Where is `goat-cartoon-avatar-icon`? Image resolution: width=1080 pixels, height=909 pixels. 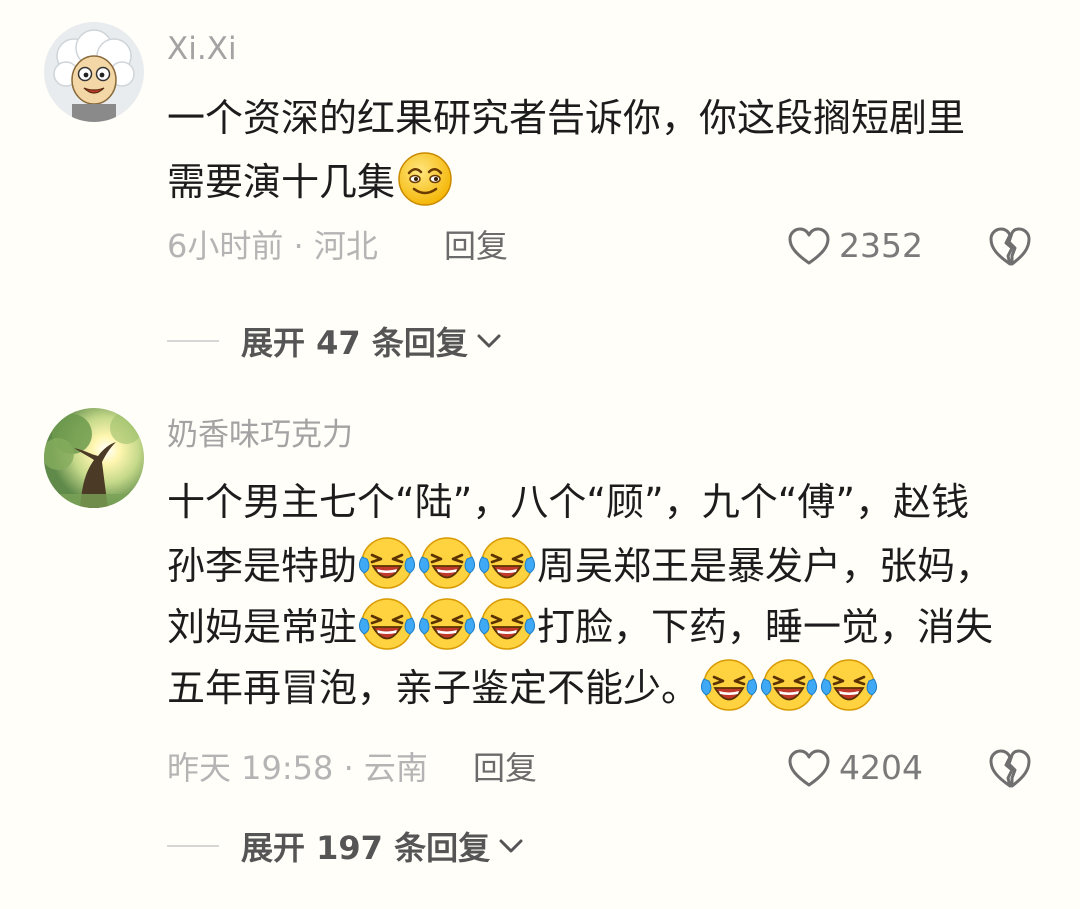
goat-cartoon-avatar-icon is located at coordinates (94, 72).